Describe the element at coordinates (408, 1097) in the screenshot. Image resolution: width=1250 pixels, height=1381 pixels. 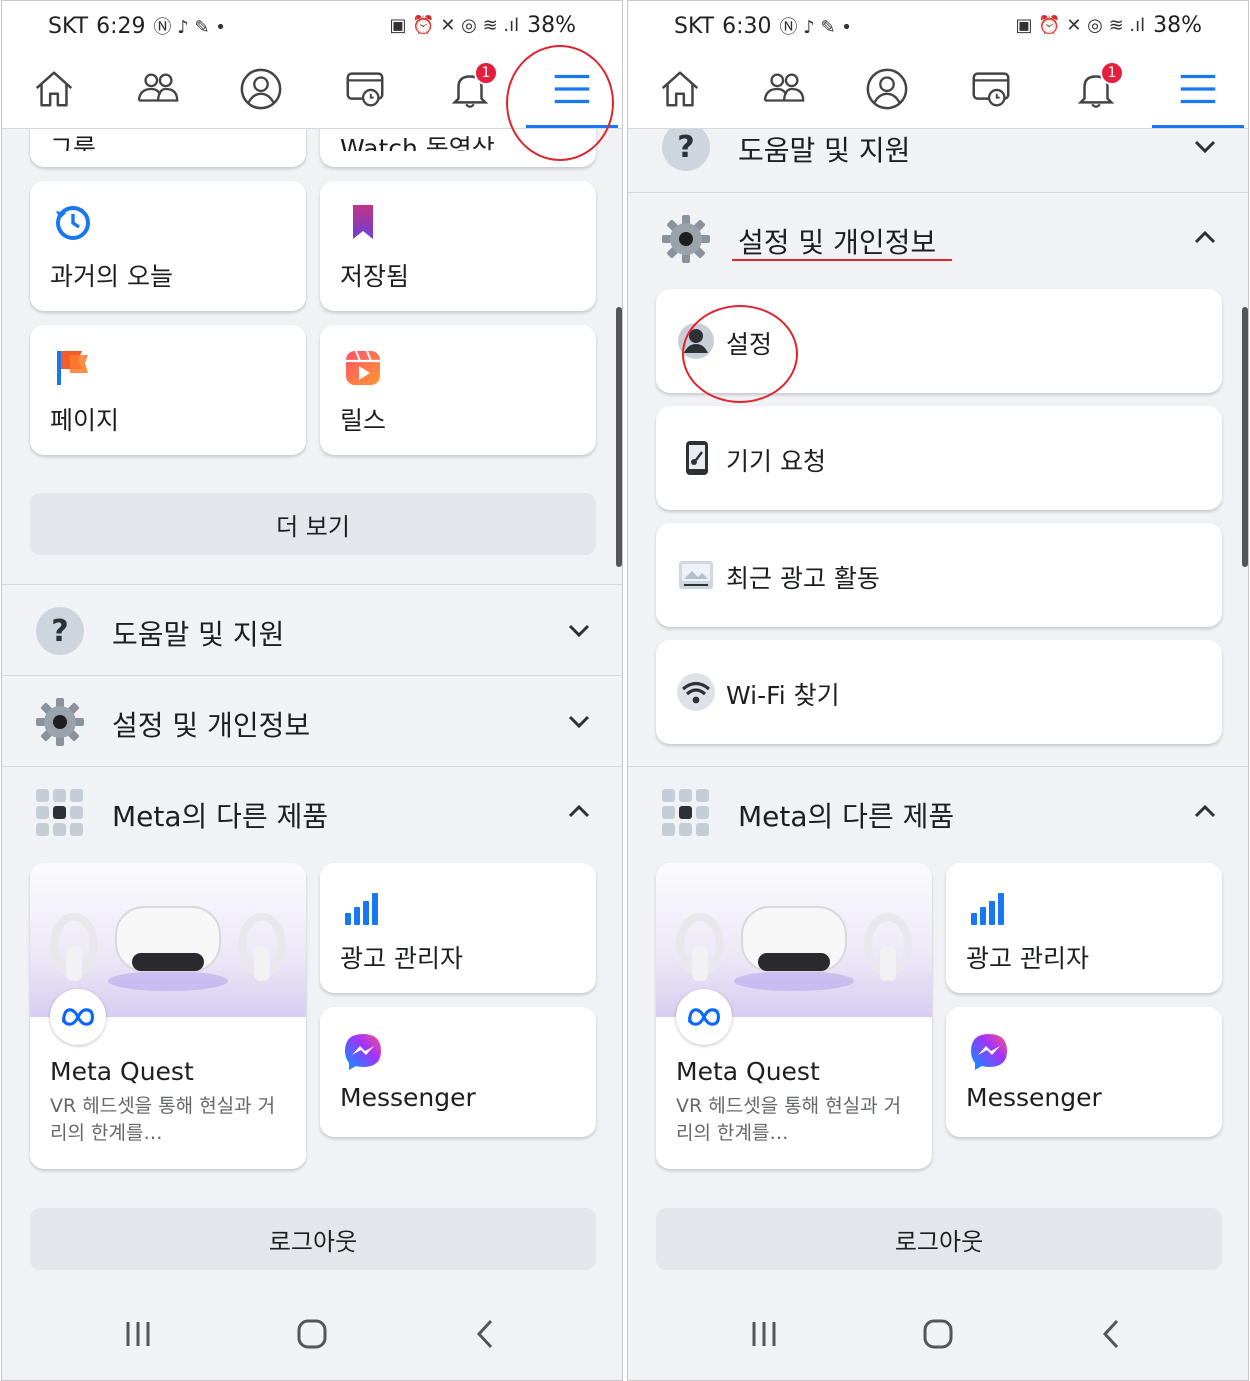
I see `messenger-label: Messenger` at that location.